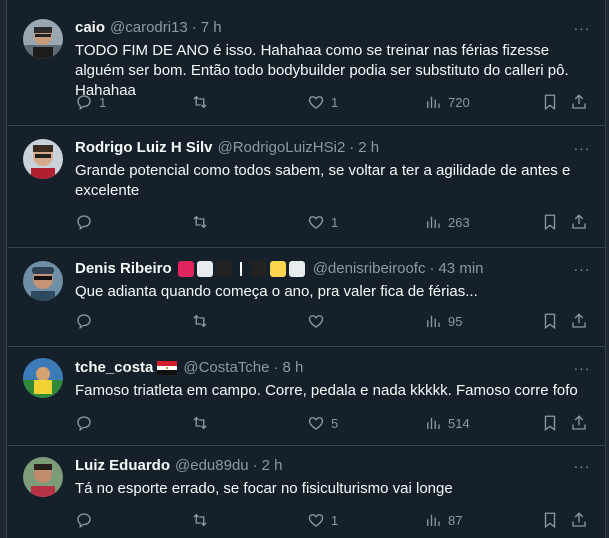 The height and width of the screenshot is (538, 609). Describe the element at coordinates (258, 269) in the screenshot. I see `black-square-emoji` at that location.